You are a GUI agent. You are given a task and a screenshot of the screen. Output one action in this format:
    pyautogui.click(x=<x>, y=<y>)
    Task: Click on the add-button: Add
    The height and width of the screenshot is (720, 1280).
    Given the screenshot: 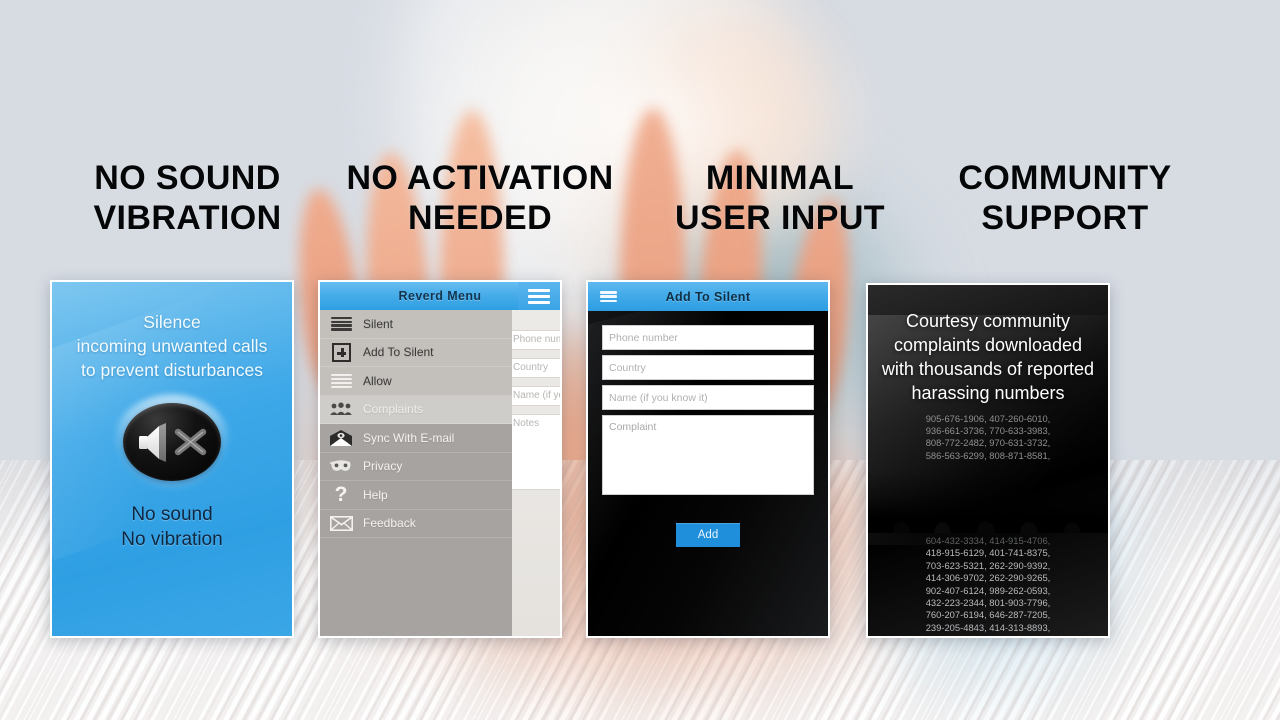 What is the action you would take?
    pyautogui.click(x=708, y=535)
    